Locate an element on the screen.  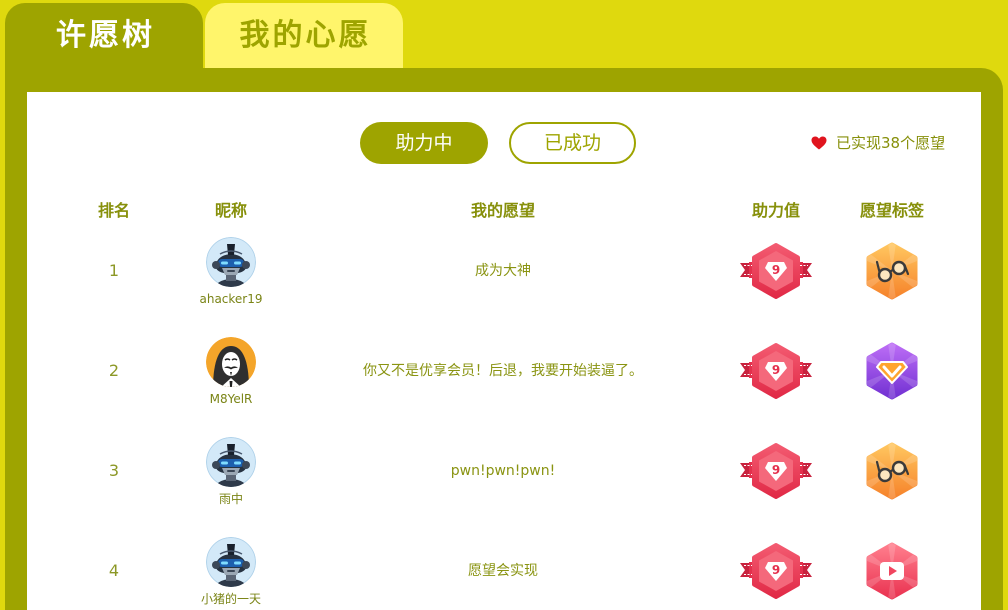
column-header-rank: 排名 is located at coordinates (113, 210).